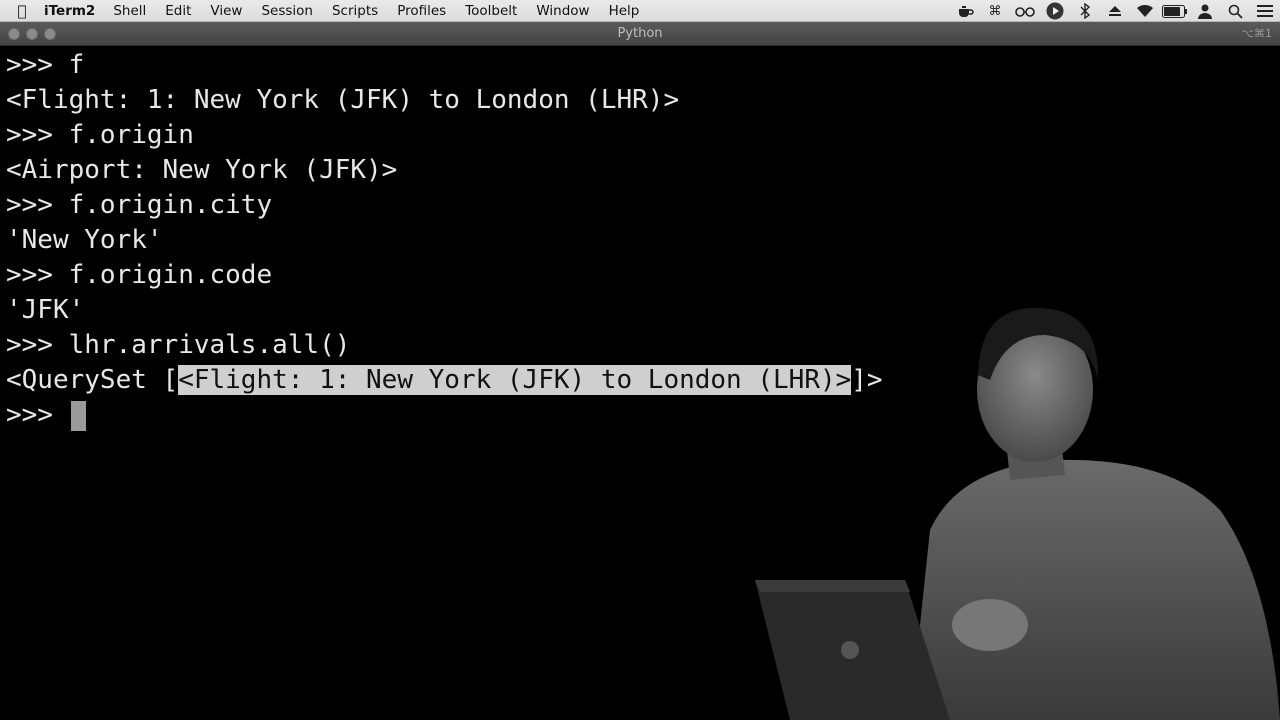 This screenshot has height=720, width=1280. I want to click on window-title: Python, so click(640, 33).